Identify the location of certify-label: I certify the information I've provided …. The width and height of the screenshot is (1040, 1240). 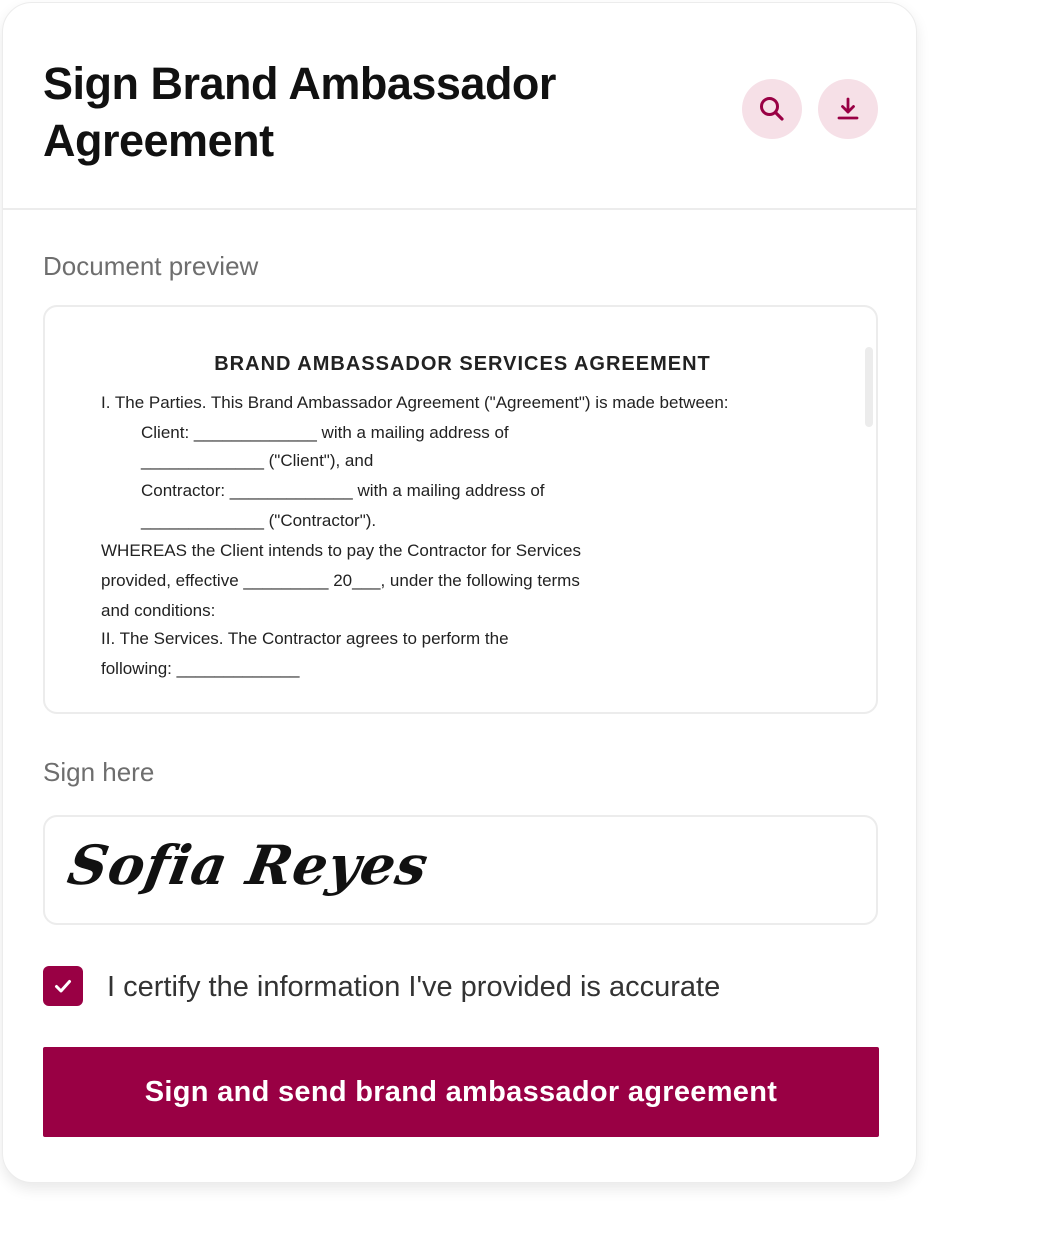
(414, 987).